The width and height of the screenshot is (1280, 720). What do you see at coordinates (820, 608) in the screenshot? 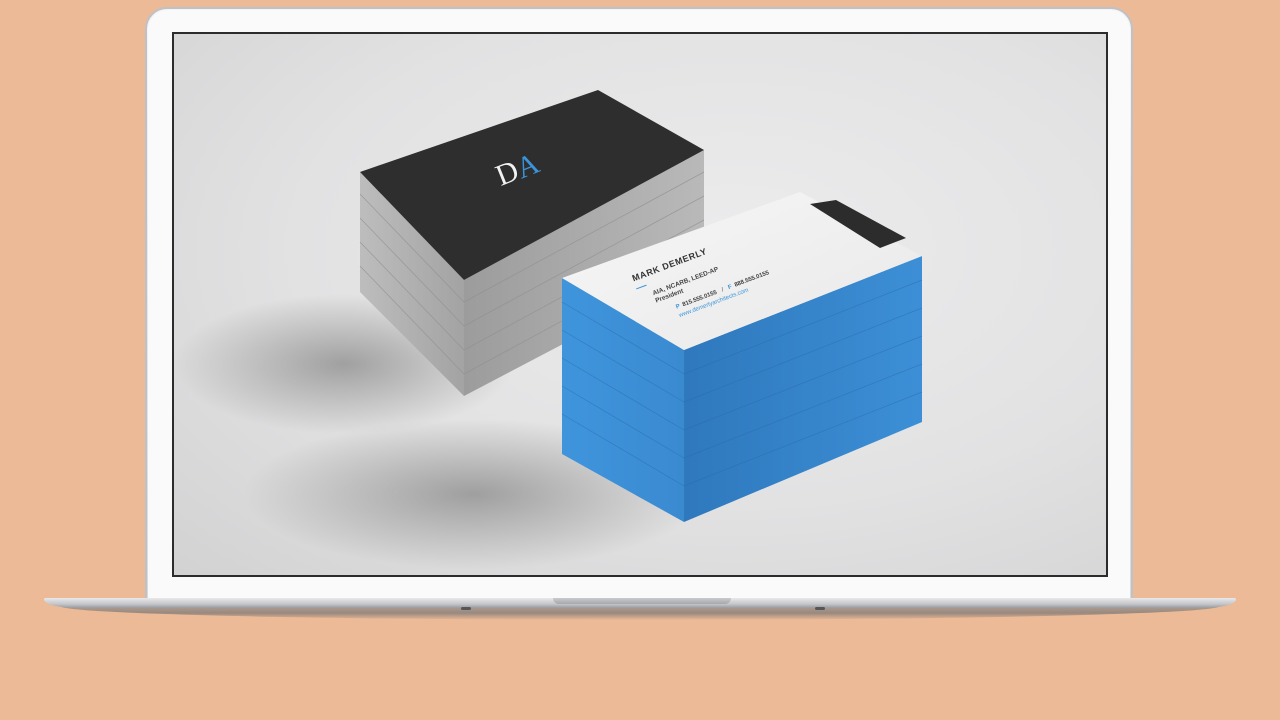
I see `laptop-foot-right` at bounding box center [820, 608].